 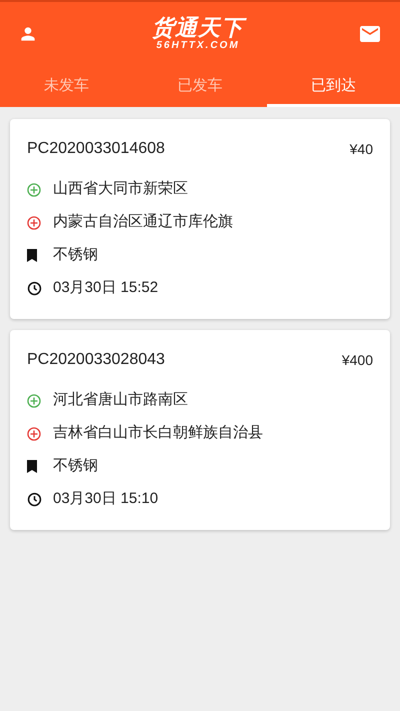 What do you see at coordinates (67, 86) in the screenshot?
I see `tab: 未发车` at bounding box center [67, 86].